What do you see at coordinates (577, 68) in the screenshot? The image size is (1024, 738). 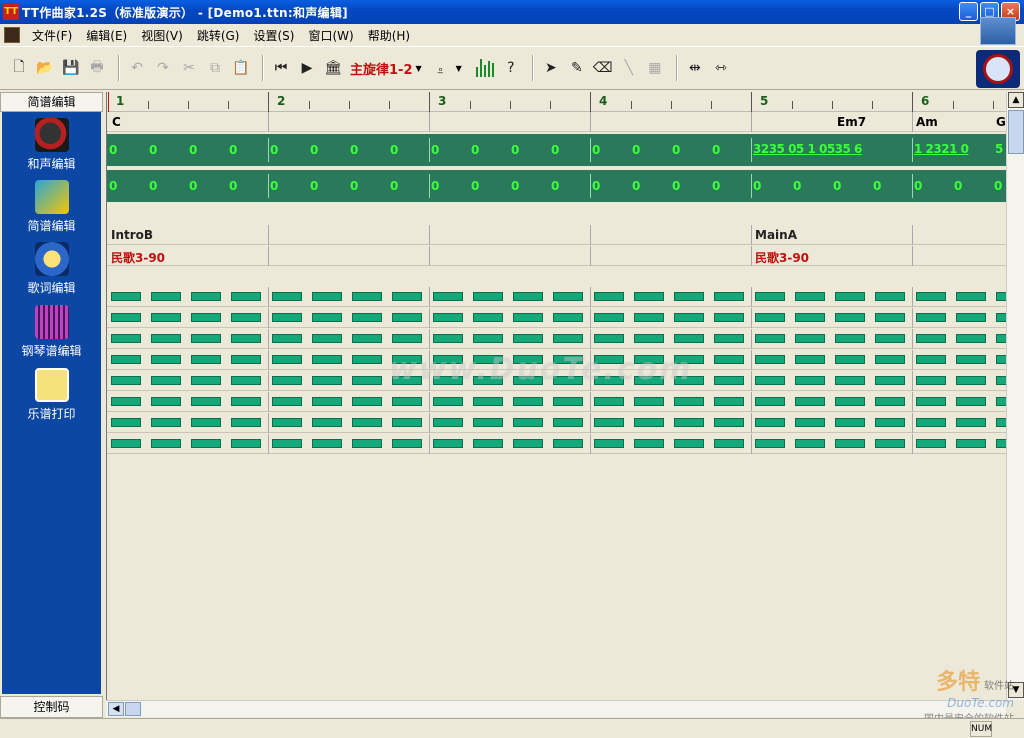 I see `pencil-icon: ✎` at bounding box center [577, 68].